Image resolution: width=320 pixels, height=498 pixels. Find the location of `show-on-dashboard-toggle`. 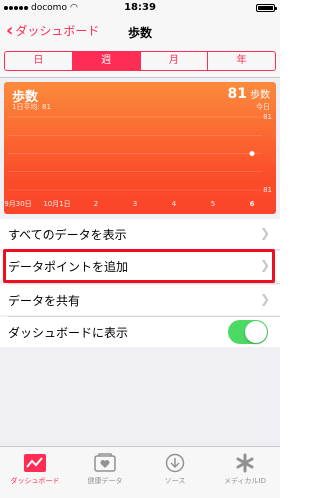

show-on-dashboard-toggle is located at coordinates (248, 332).